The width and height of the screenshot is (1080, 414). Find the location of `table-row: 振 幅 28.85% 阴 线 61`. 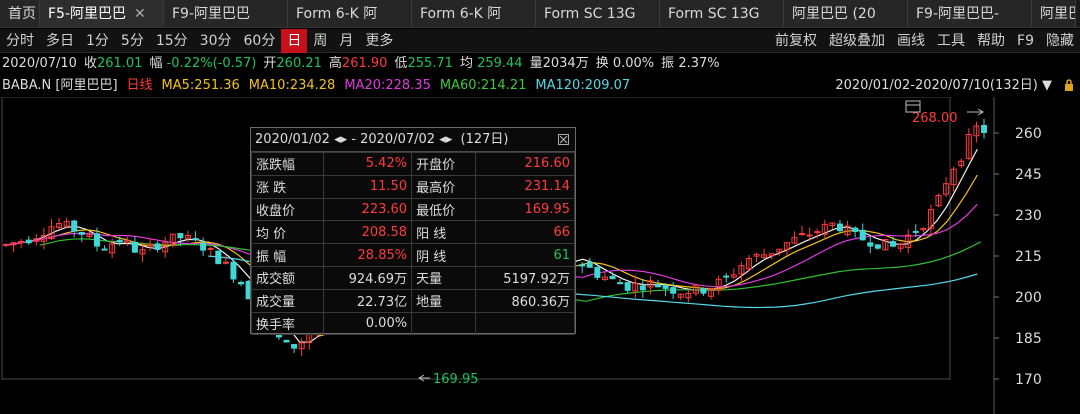

table-row: 振 幅 28.85% 阴 线 61 is located at coordinates (413, 255).